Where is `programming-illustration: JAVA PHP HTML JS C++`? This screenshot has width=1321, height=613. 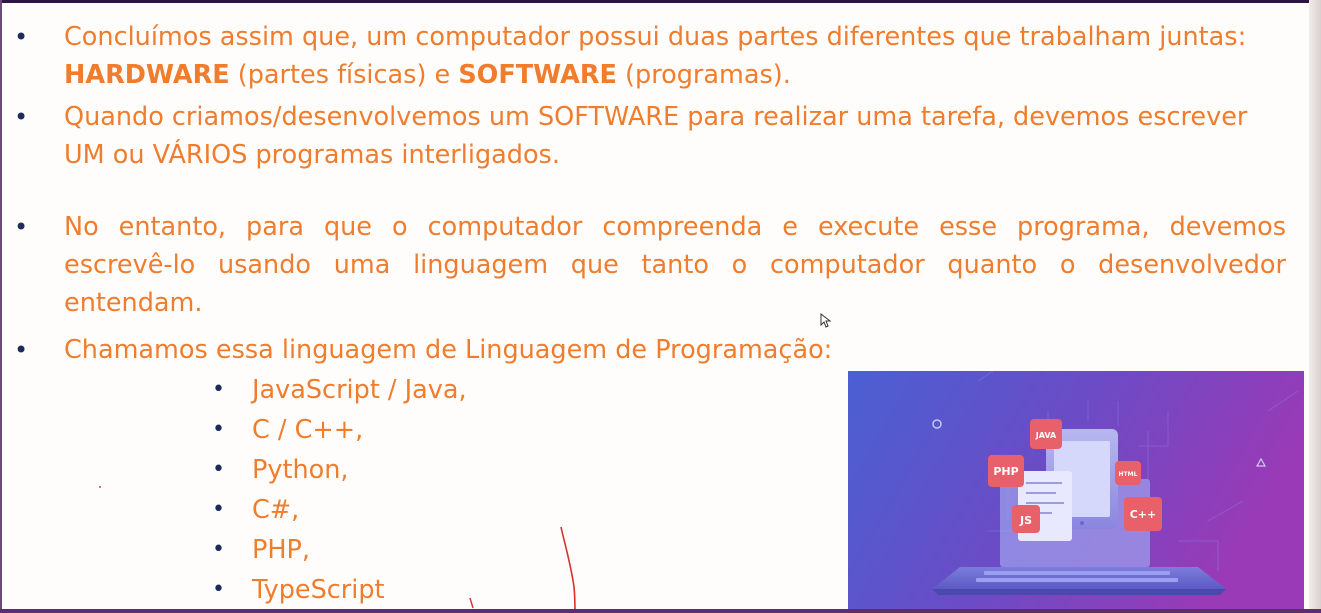
programming-illustration: JAVA PHP HTML JS C++ is located at coordinates (1076, 490).